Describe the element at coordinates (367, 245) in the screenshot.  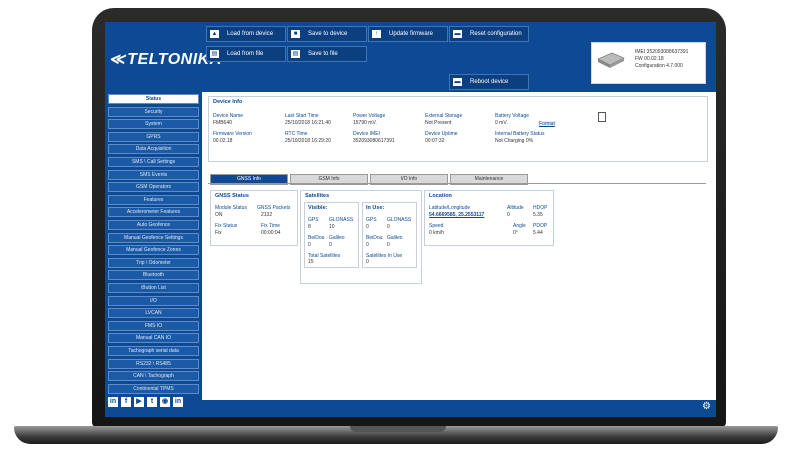
I see `in-use-beidou-value: 0` at that location.